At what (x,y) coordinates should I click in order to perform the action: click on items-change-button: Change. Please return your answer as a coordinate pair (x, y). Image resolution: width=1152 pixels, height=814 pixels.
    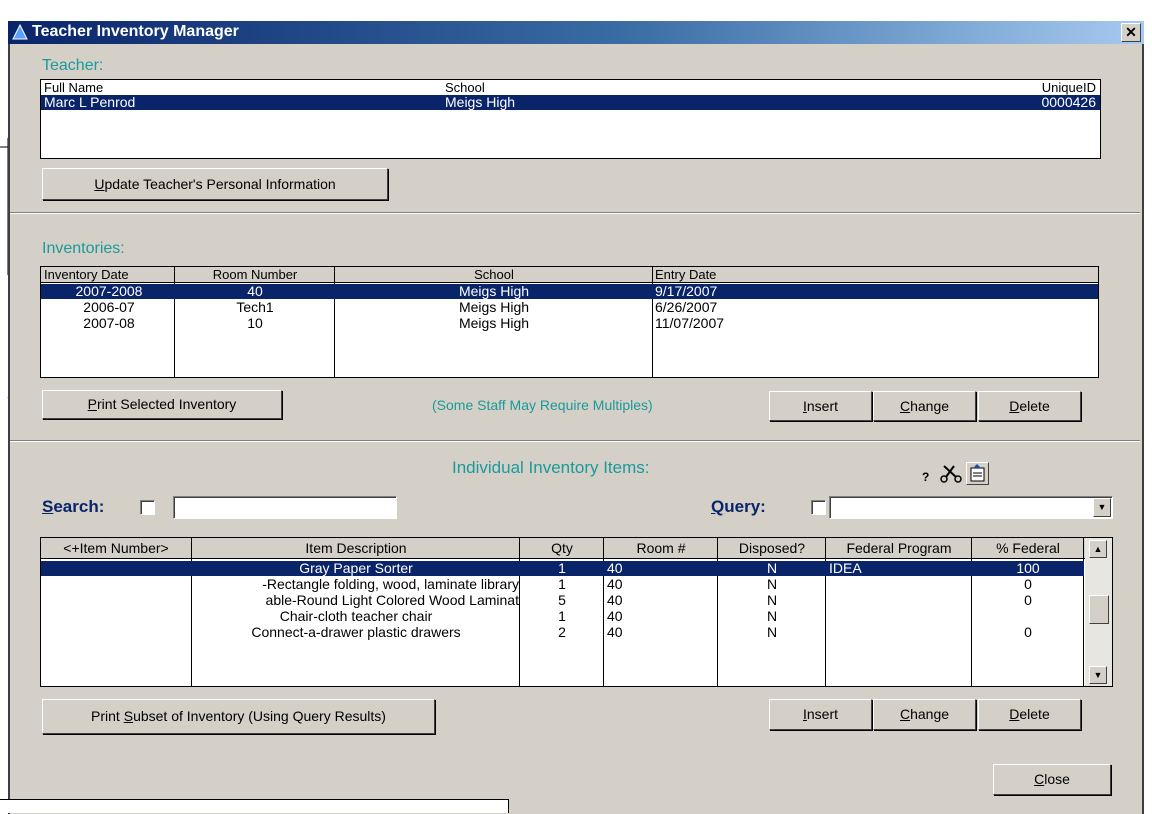
    Looking at the image, I should click on (924, 714).